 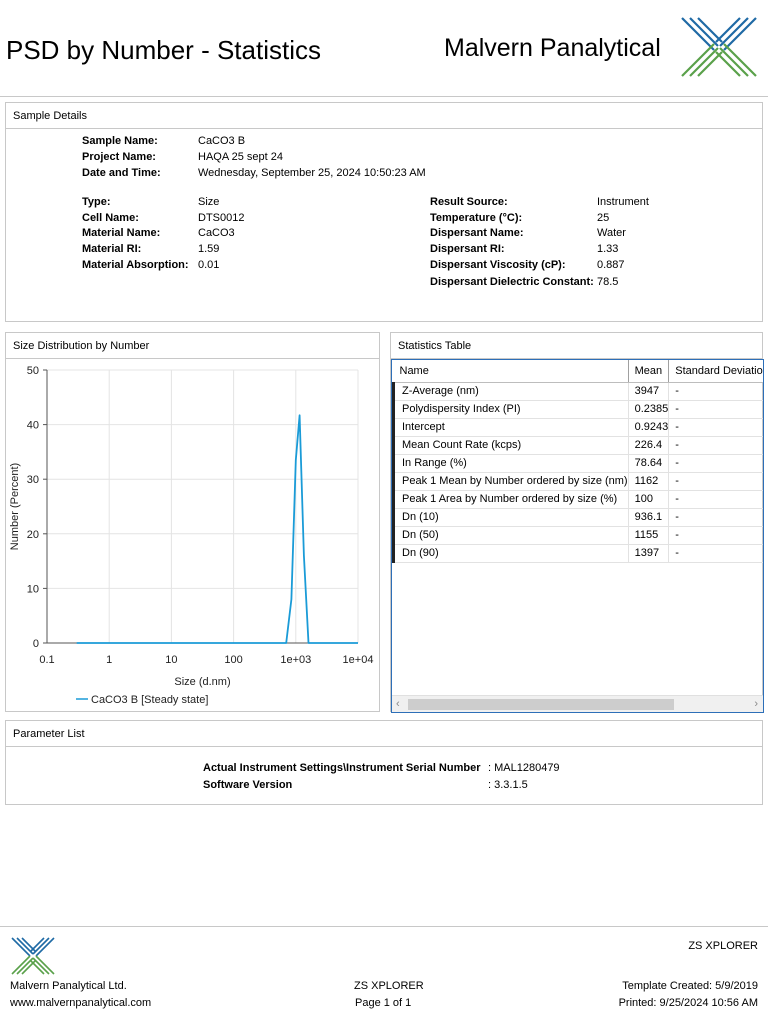 I want to click on material-name-value: CaCO3, so click(x=216, y=233).